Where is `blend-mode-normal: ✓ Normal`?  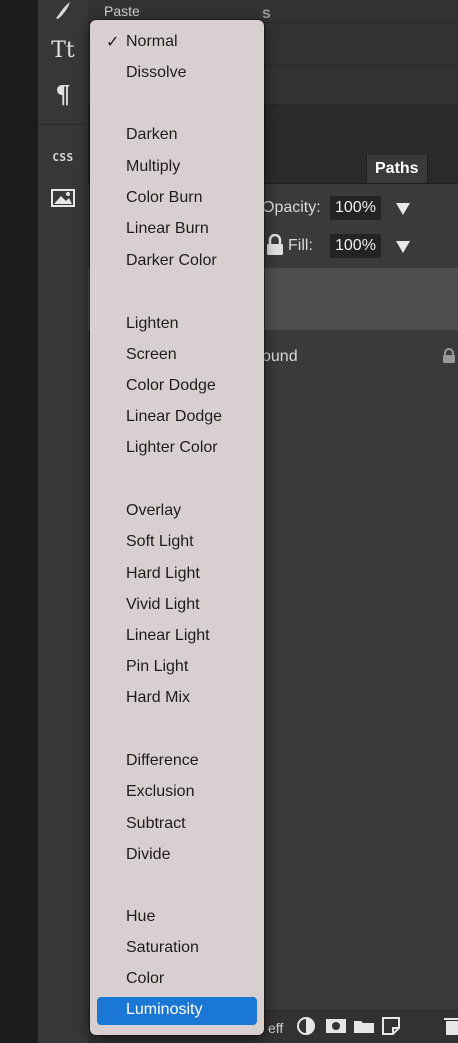
blend-mode-normal: ✓ Normal is located at coordinates (177, 43).